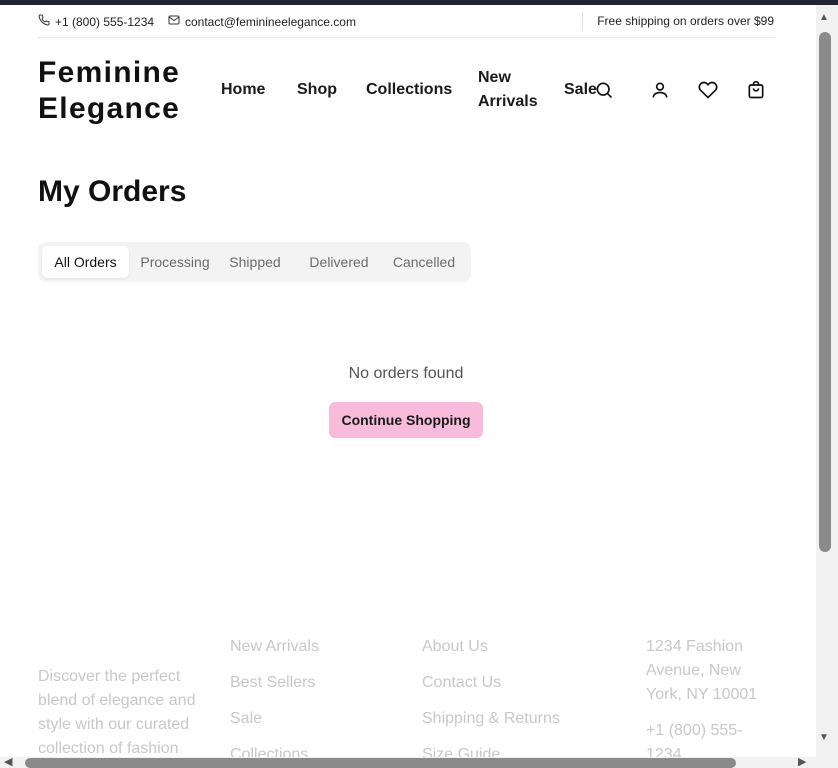 This screenshot has height=768, width=838. I want to click on user-icon, so click(660, 90).